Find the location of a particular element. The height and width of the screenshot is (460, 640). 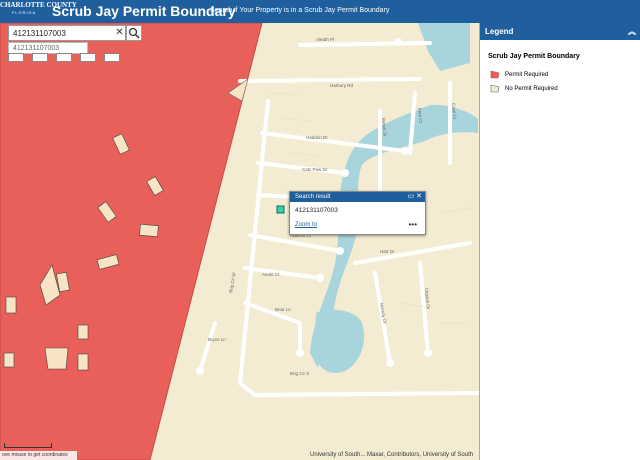

street-label: Hart Dr is located at coordinates (387, 251).